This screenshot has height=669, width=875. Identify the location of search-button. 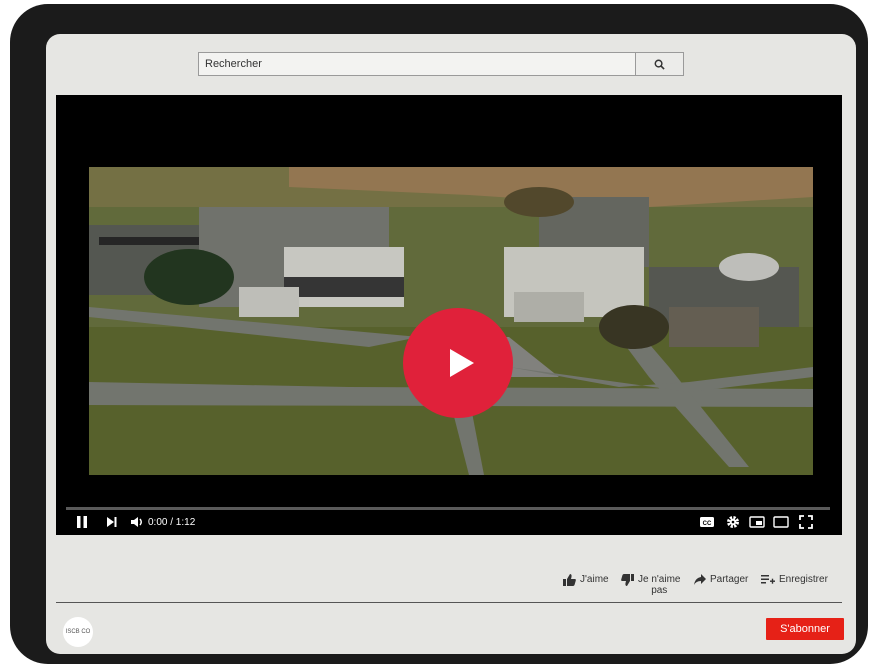
(659, 64).